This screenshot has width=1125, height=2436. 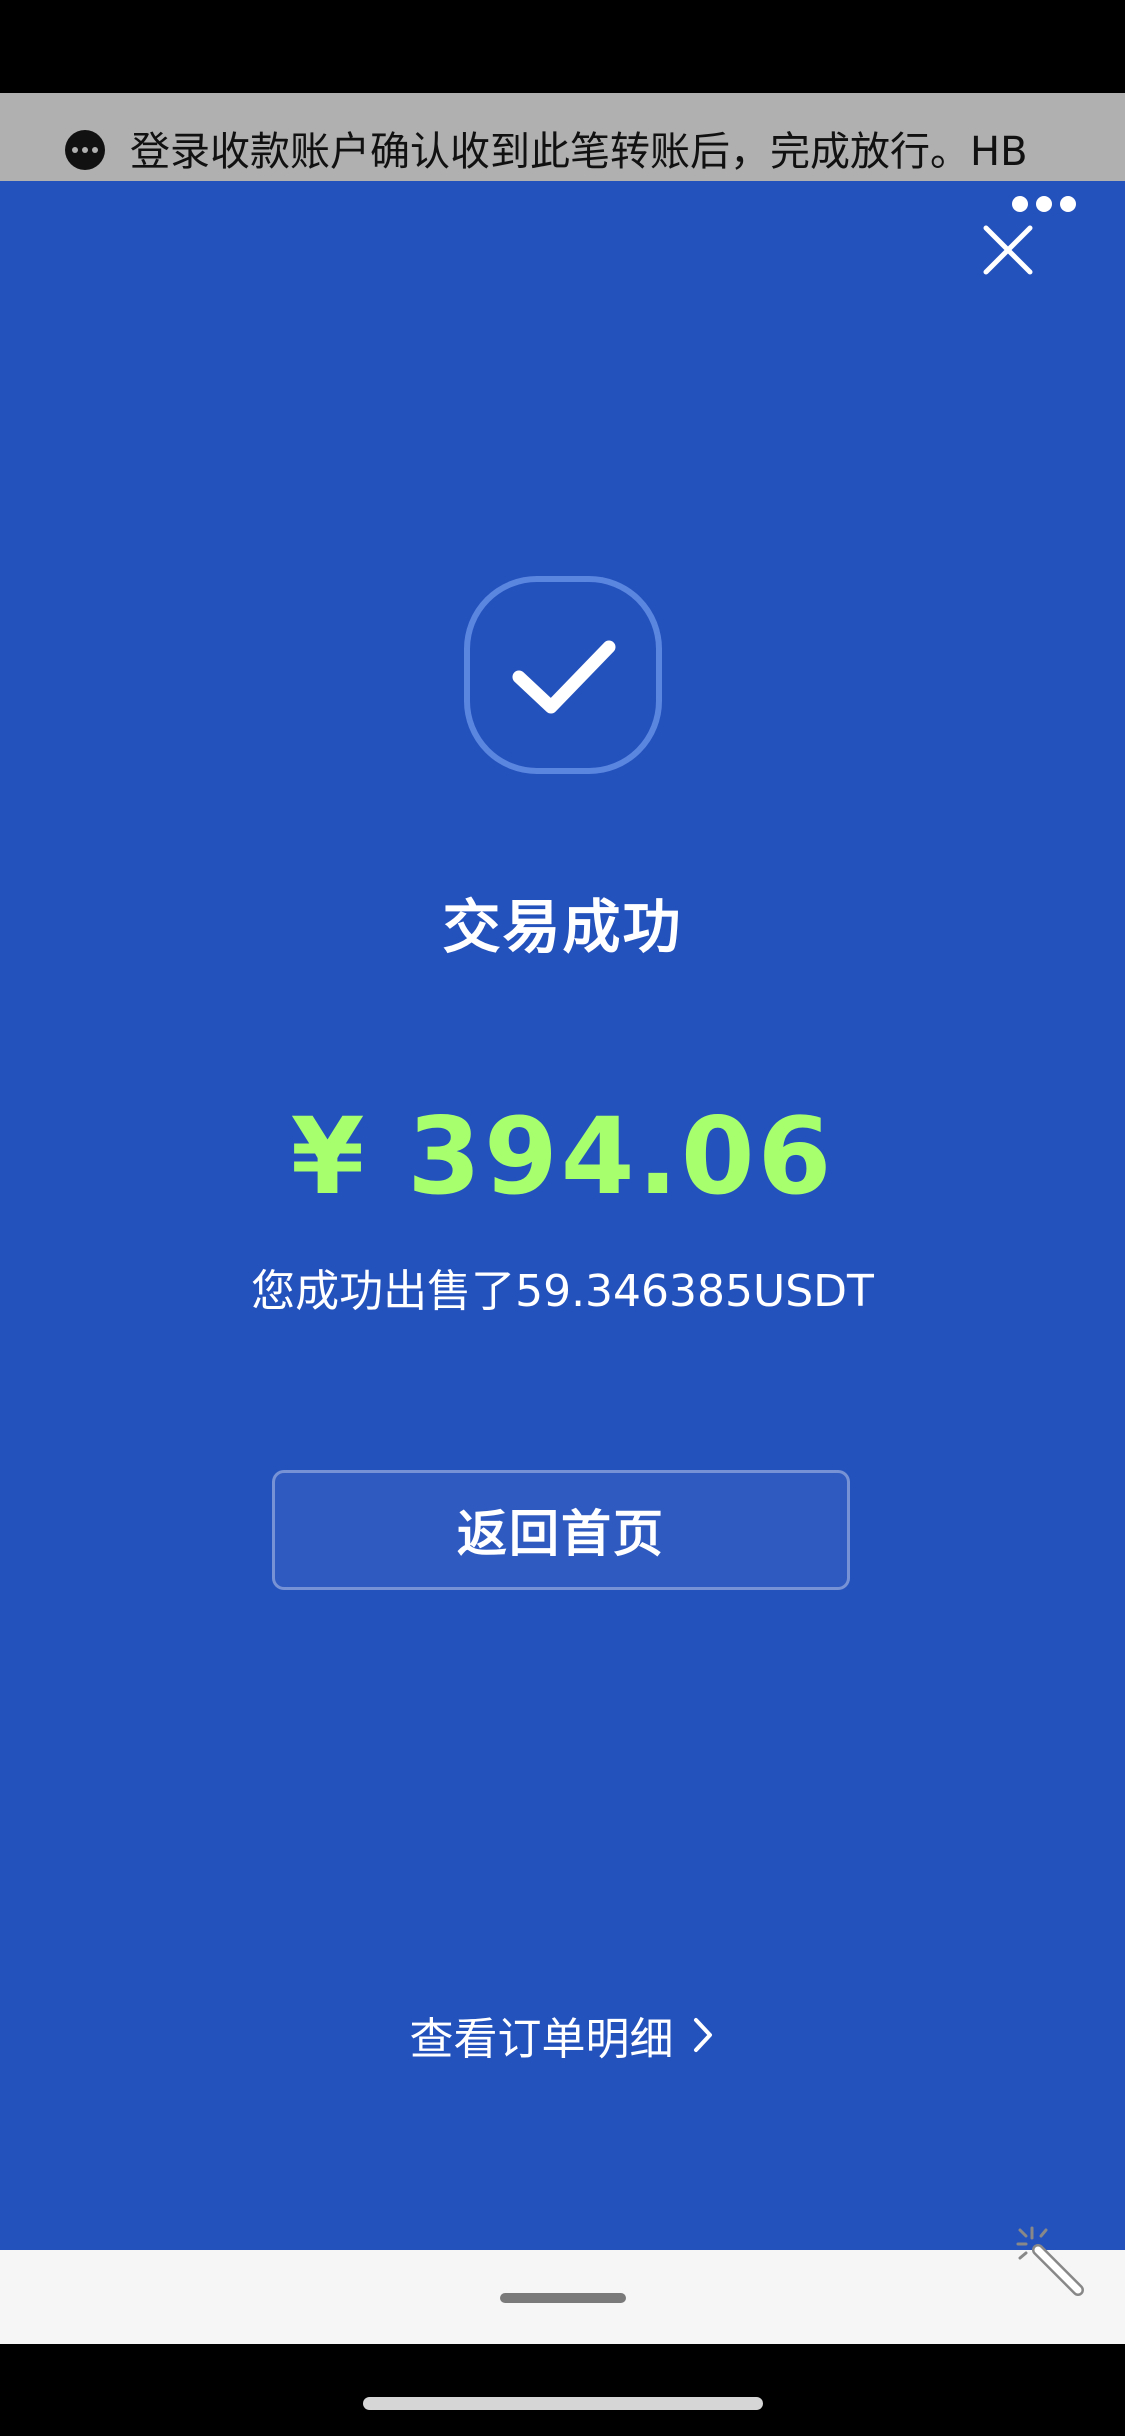 I want to click on notice-text: 登录收款账户确认收到此笔转账后，完成放行。HB, so click(x=579, y=152).